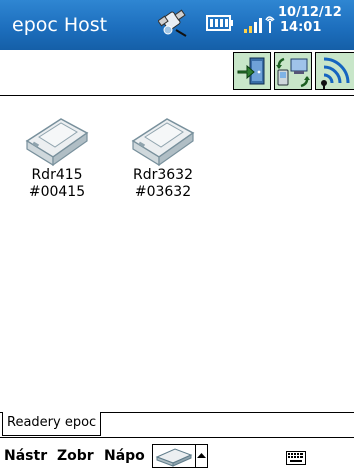 This screenshot has width=354, height=475. Describe the element at coordinates (59, 25) in the screenshot. I see `app-title: epoc Host` at that location.